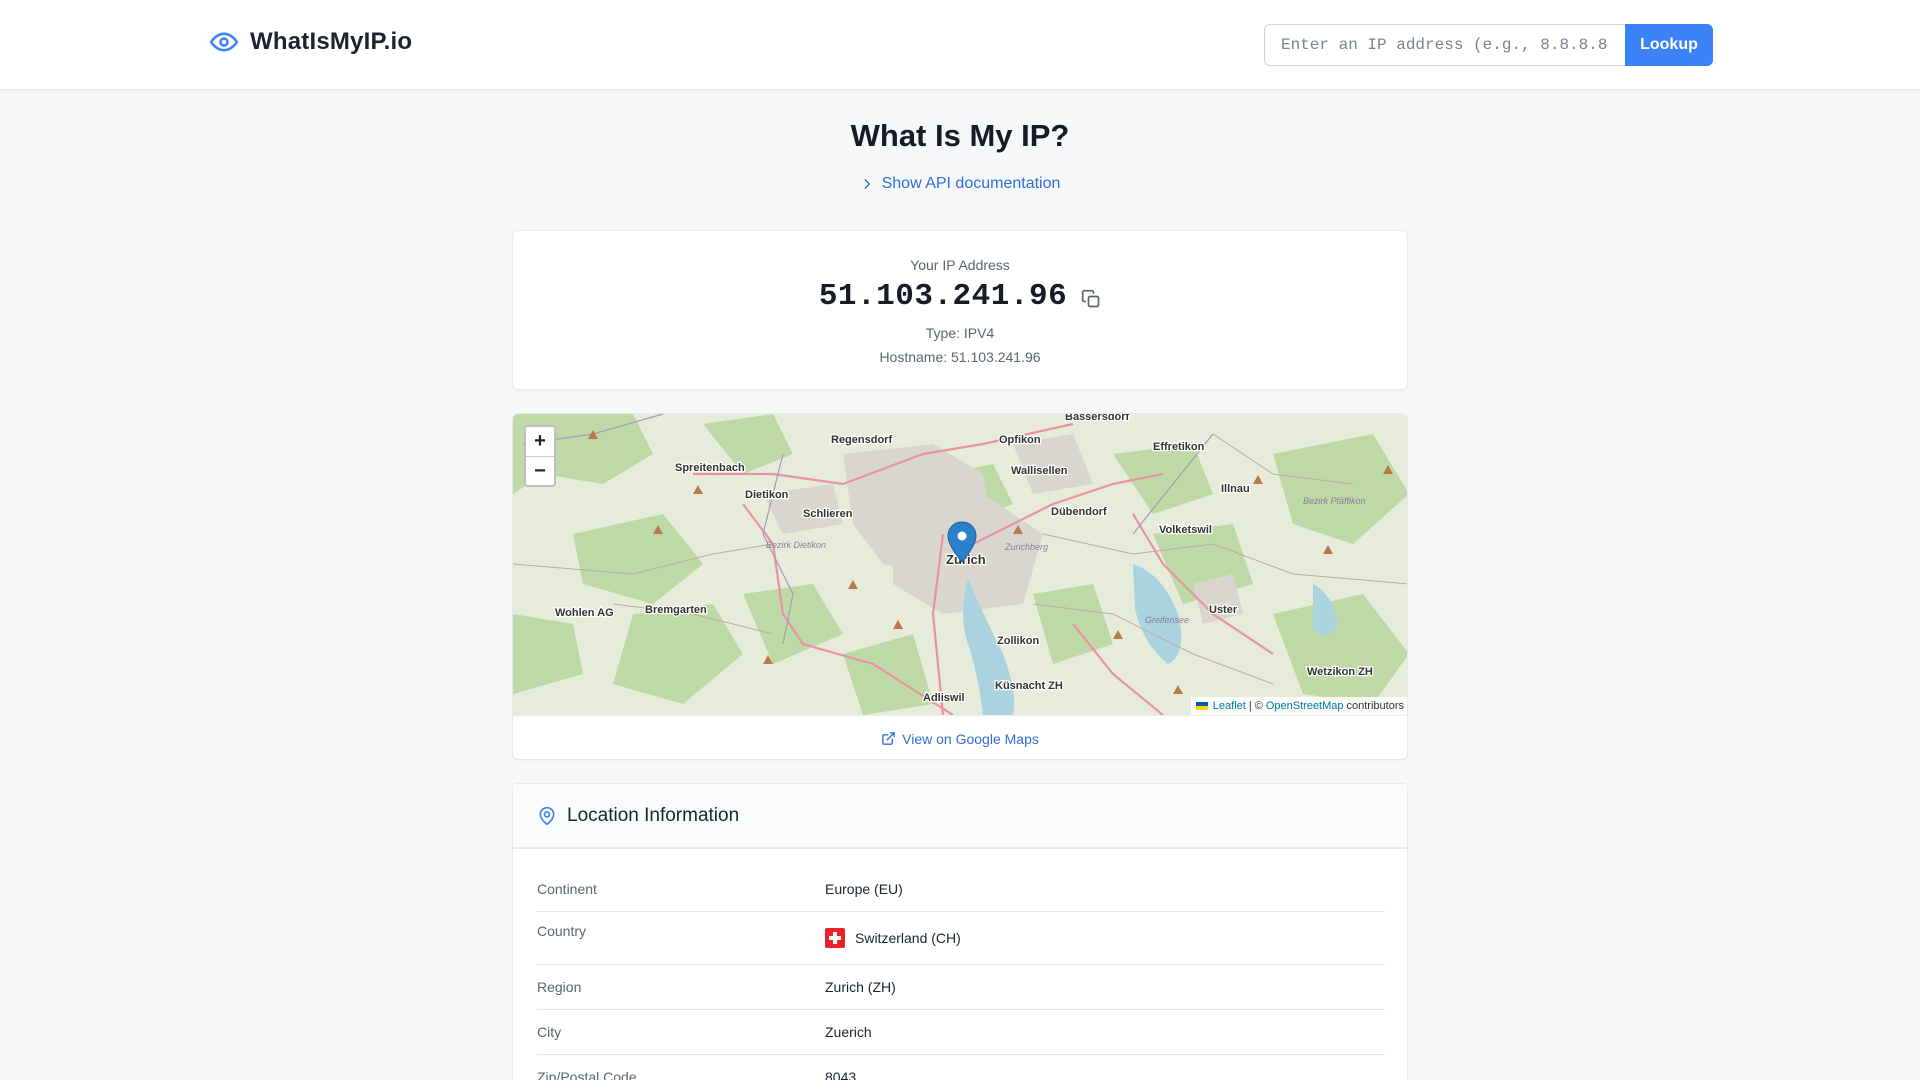 This screenshot has height=1080, width=1920. I want to click on svg-text: Volketswil, so click(1185, 530).